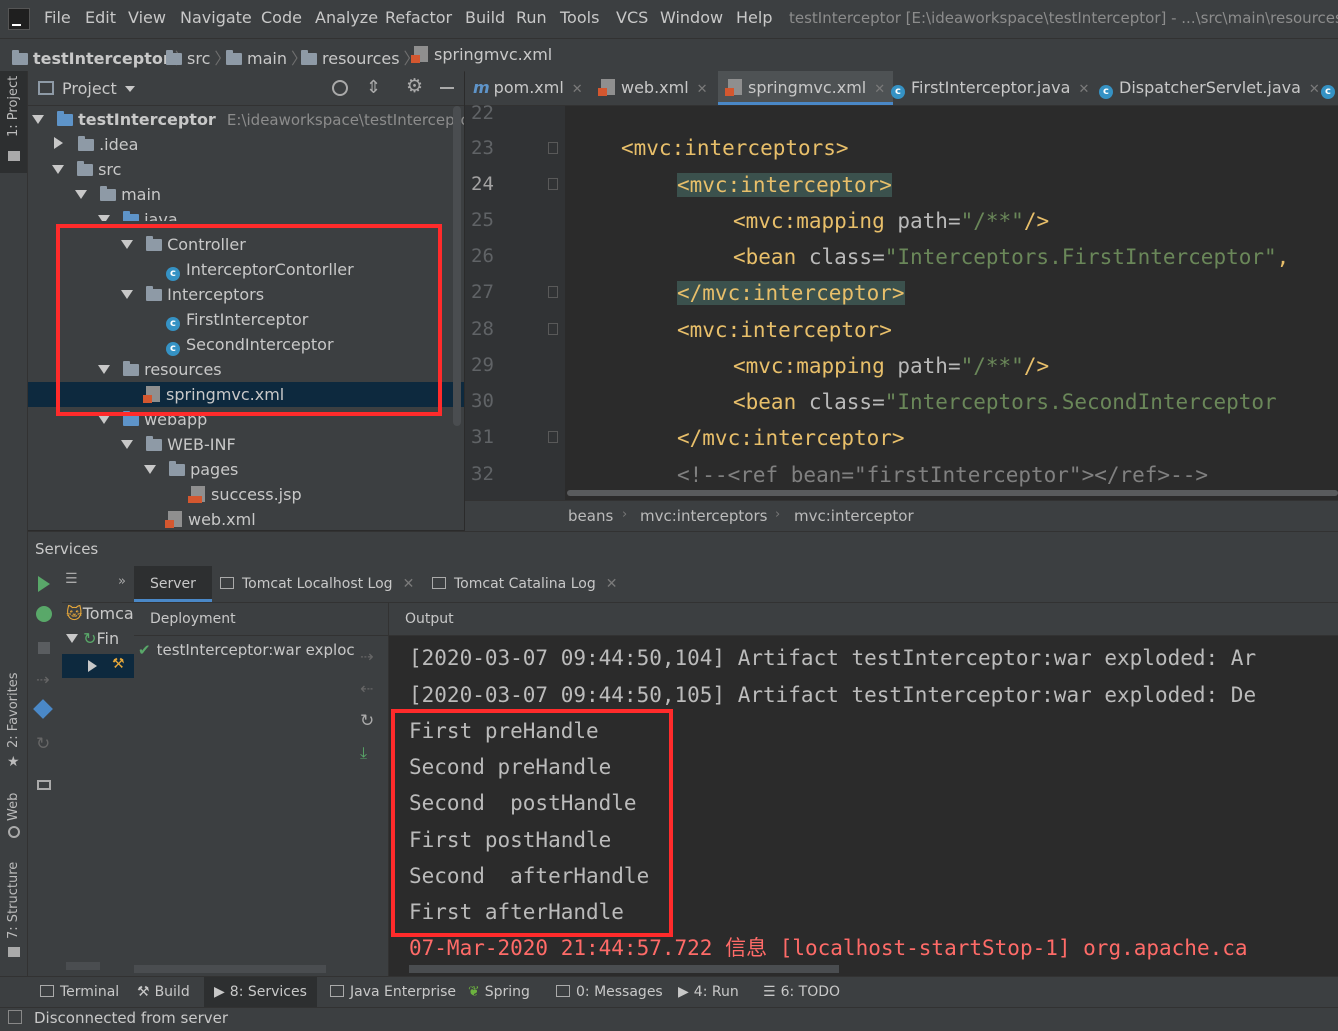 Image resolution: width=1338 pixels, height=1031 pixels. I want to click on menu-build: Build, so click(485, 17).